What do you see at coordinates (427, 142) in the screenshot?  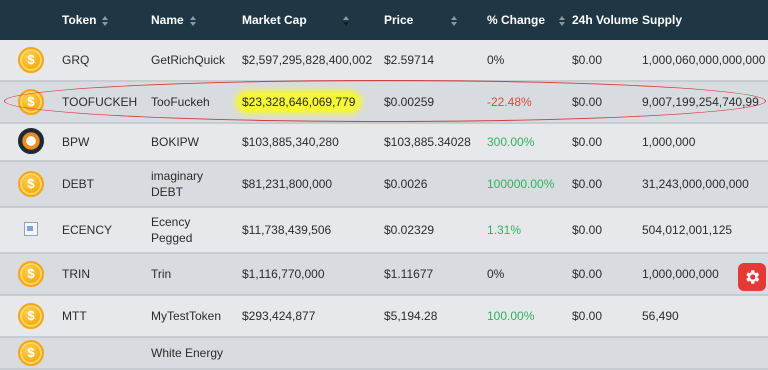 I see `price-value: $103,885.34028` at bounding box center [427, 142].